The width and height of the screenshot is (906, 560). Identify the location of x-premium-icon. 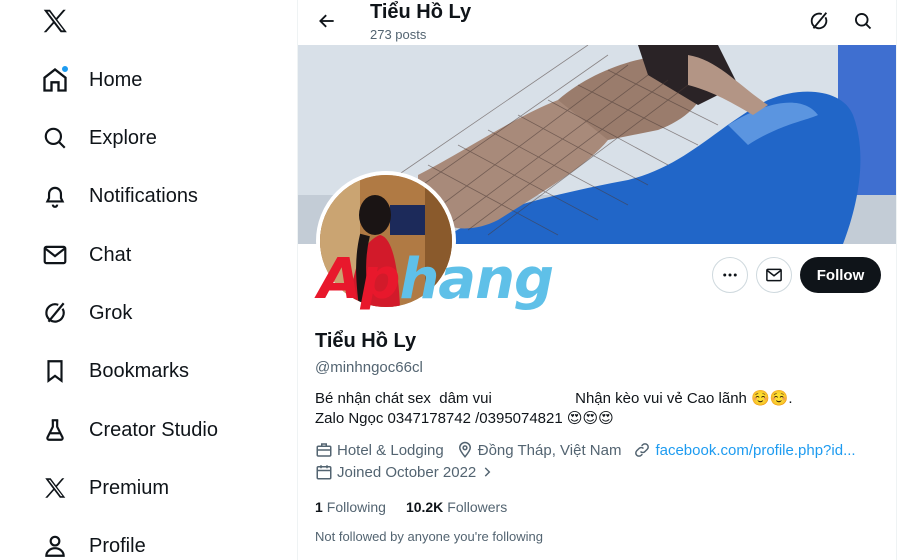
(55, 488).